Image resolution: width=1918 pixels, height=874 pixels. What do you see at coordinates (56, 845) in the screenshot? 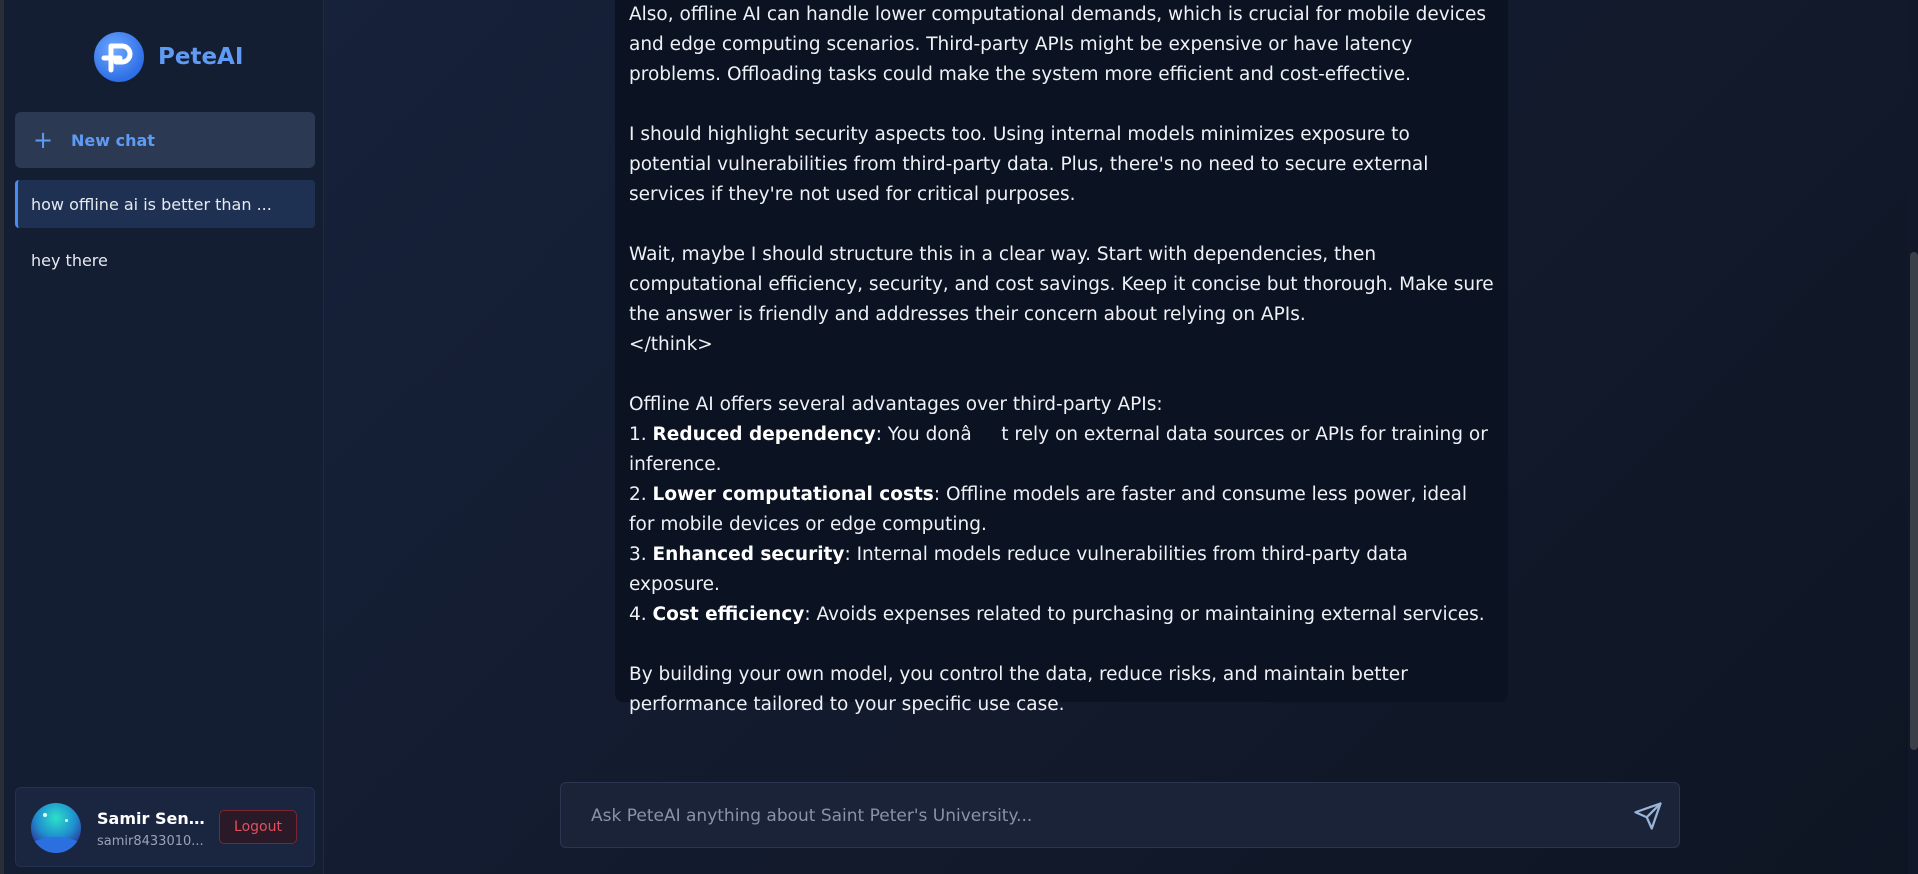
I see `avatar-hill` at bounding box center [56, 845].